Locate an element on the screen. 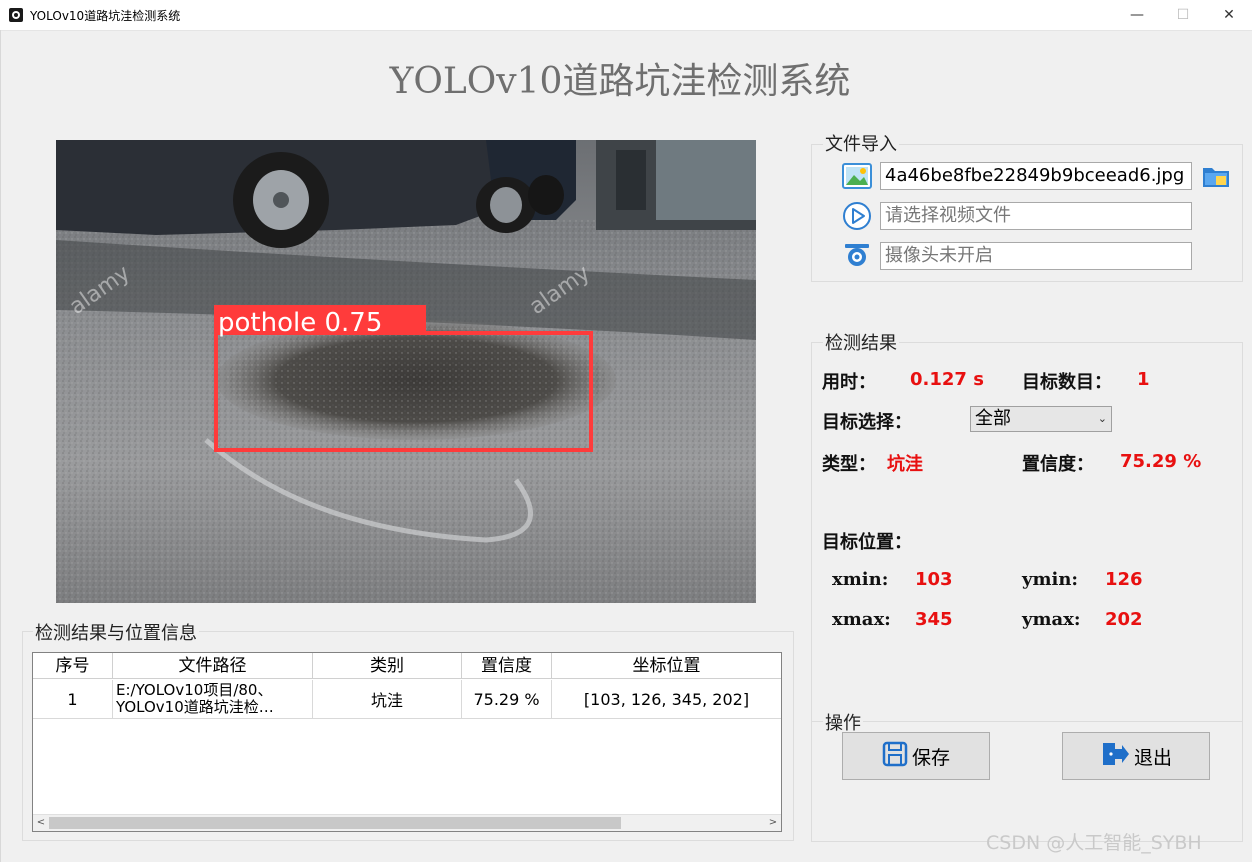  window-title-bar: YOLOv10道路坑洼检测系统 — ☐ ✕ is located at coordinates (626, 15).